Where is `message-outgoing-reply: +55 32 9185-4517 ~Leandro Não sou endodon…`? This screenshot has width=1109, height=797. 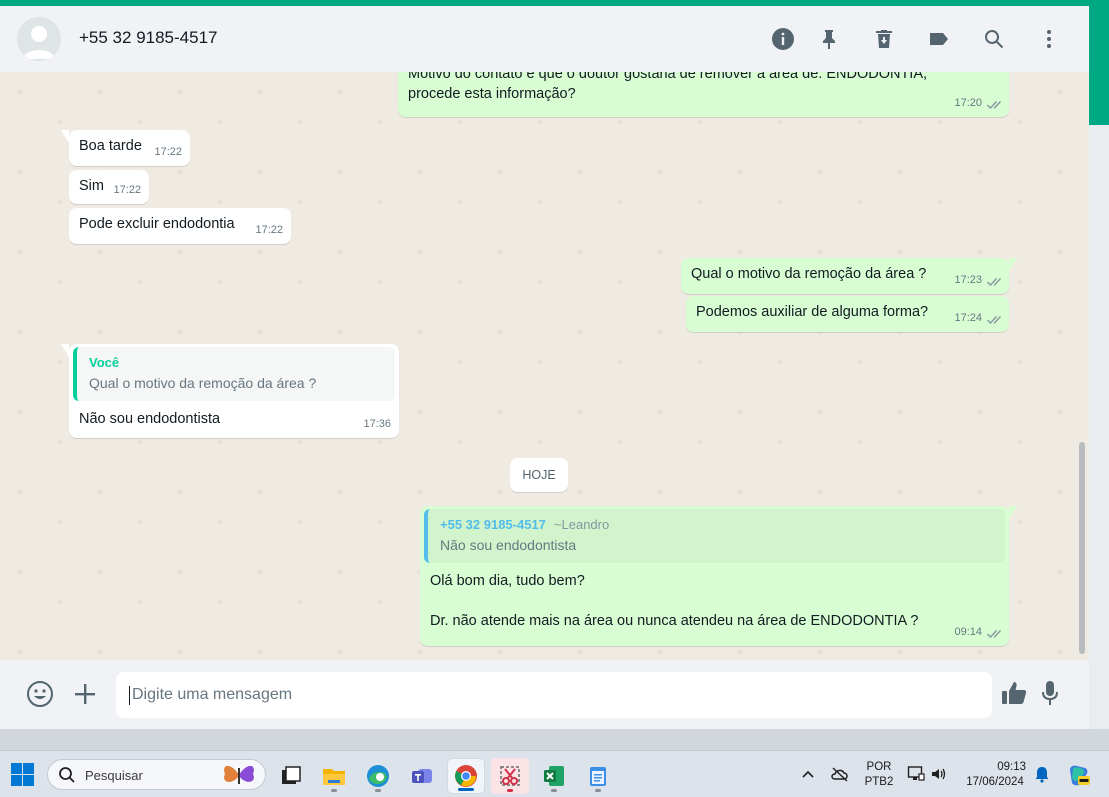 message-outgoing-reply: +55 32 9185-4517 ~Leandro Não sou endodon… is located at coordinates (718, 576).